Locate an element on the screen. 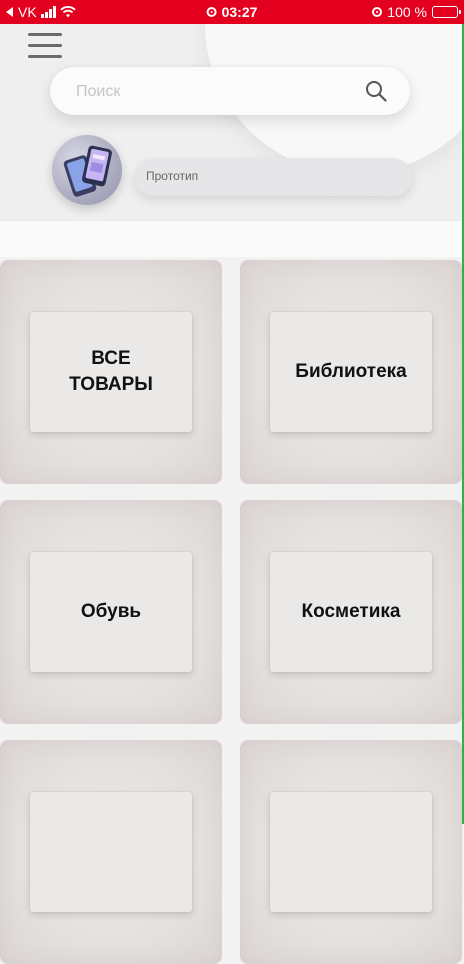  alarm-icon is located at coordinates (211, 12).